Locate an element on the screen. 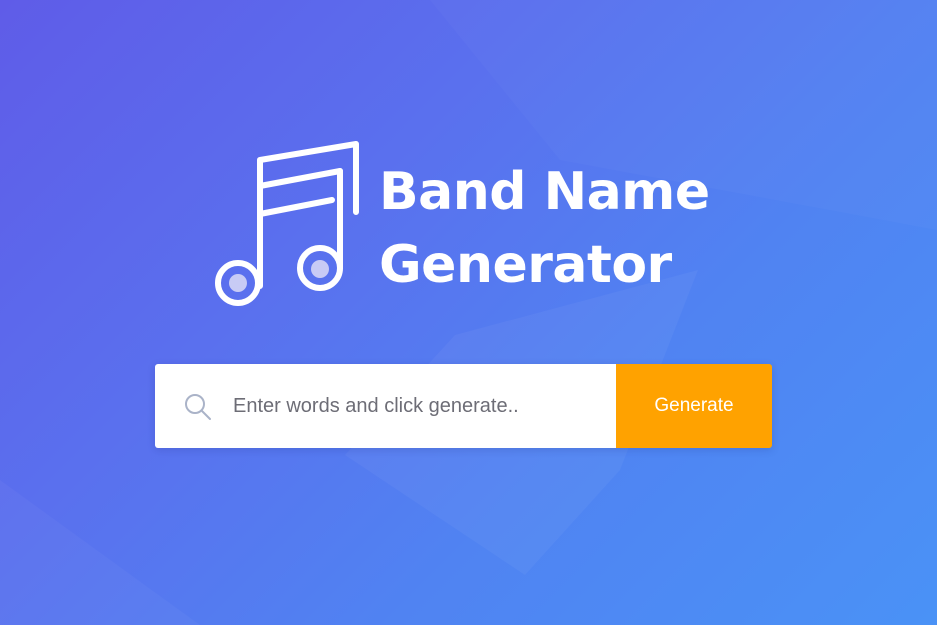 Image resolution: width=937 pixels, height=625 pixels. search-field is located at coordinates (385, 406).